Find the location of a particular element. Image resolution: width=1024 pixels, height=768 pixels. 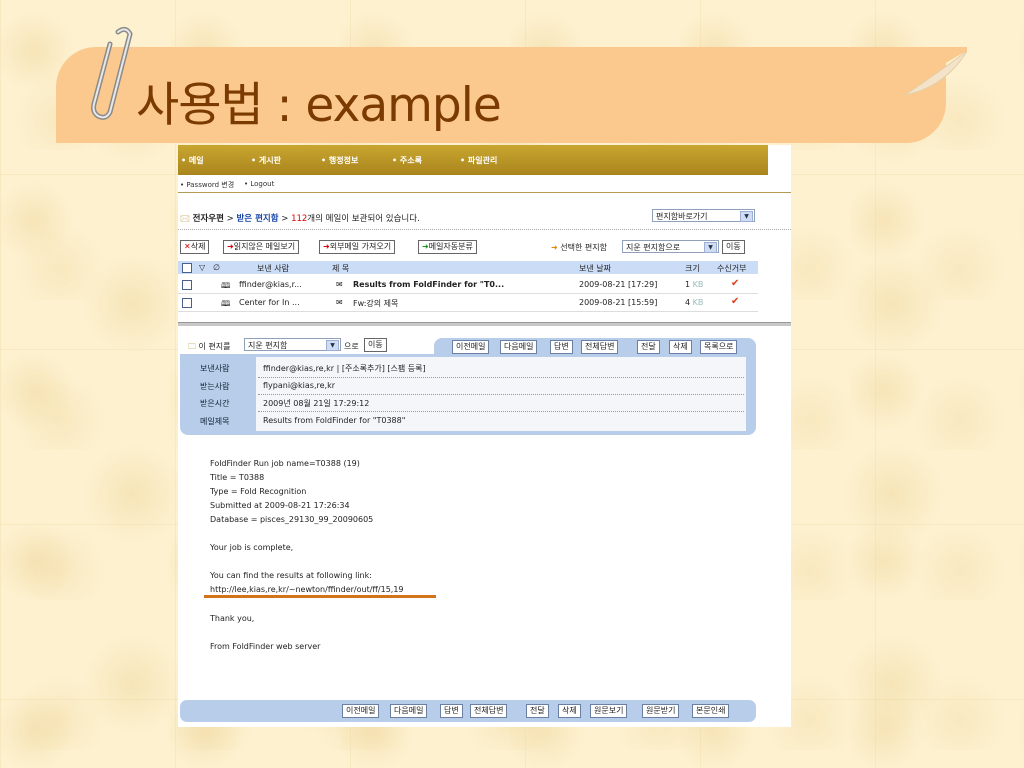

viewer-move-select: 지운 편지함 ▼ is located at coordinates (292, 344).